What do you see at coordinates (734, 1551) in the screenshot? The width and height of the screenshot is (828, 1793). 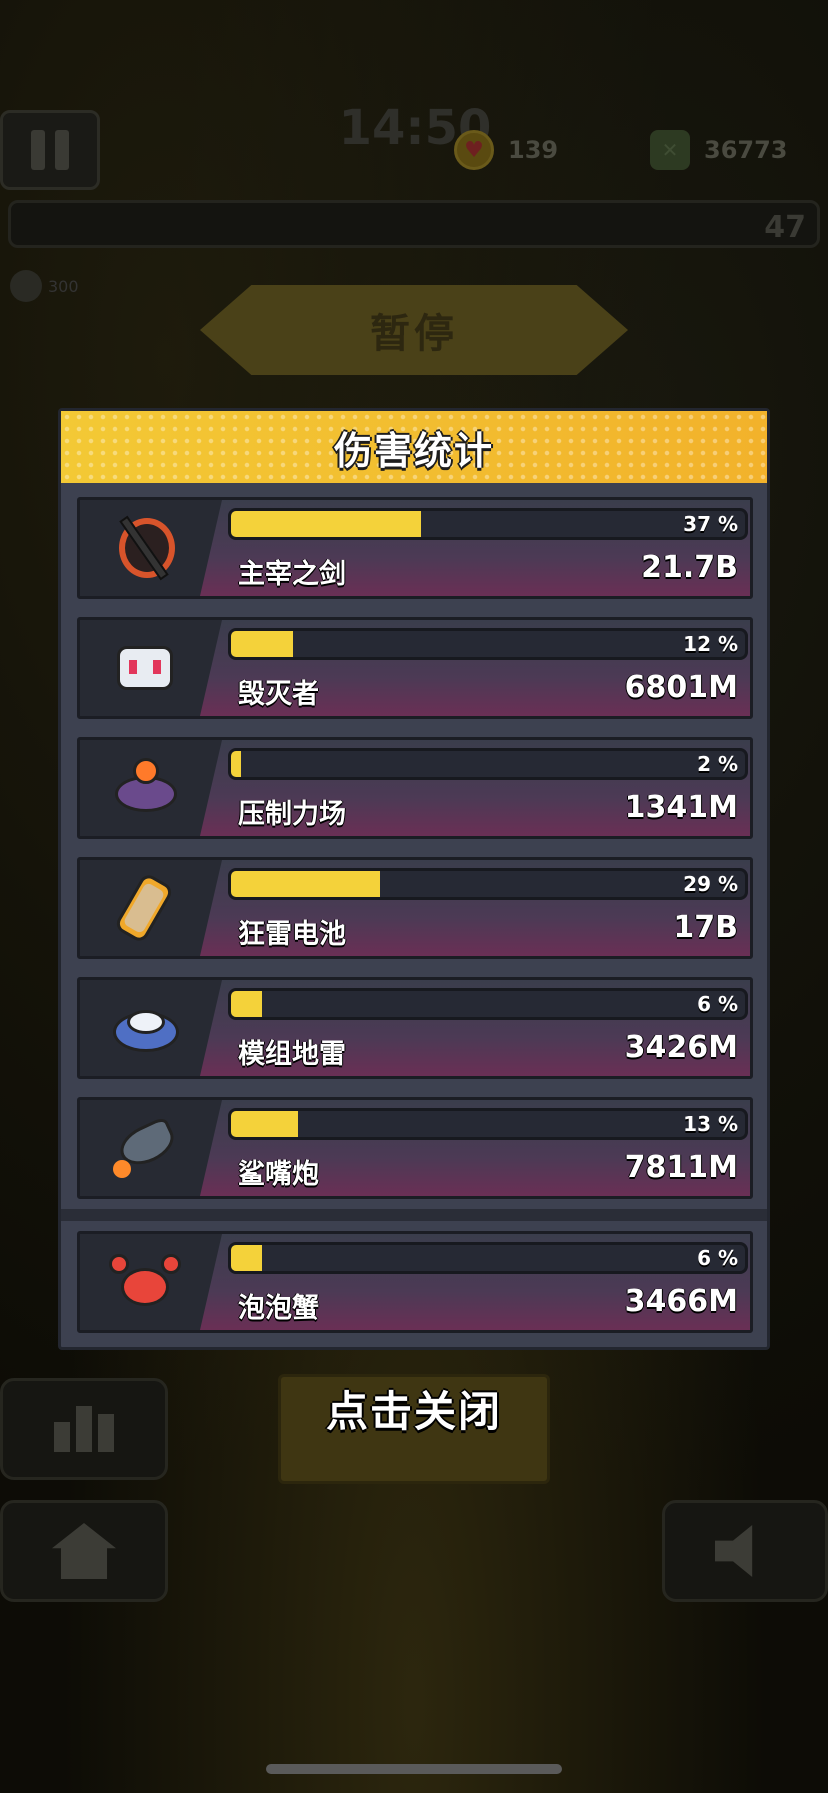 I see `speaker-icon` at bounding box center [734, 1551].